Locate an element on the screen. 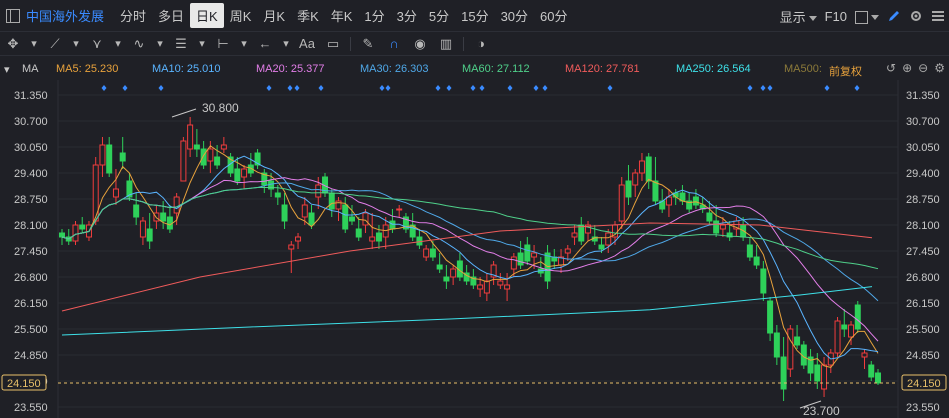 The image size is (949, 418). eye-icon: ◉ is located at coordinates (420, 44).